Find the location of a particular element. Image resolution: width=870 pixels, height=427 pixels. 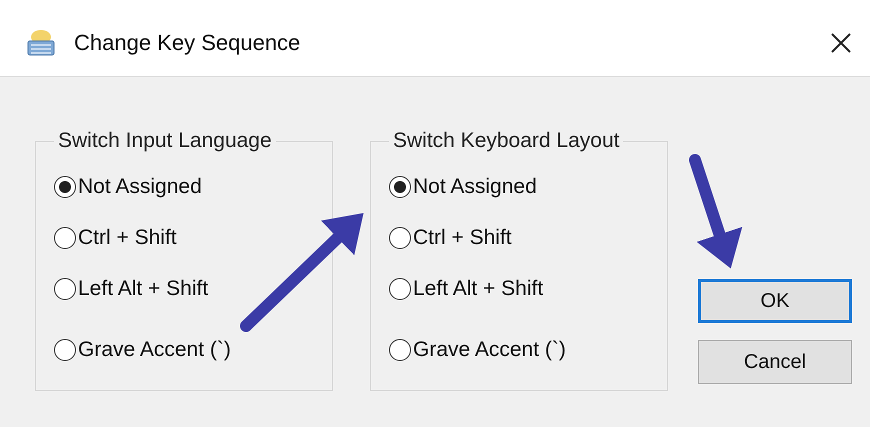

cancel-button: Cancel is located at coordinates (775, 362).